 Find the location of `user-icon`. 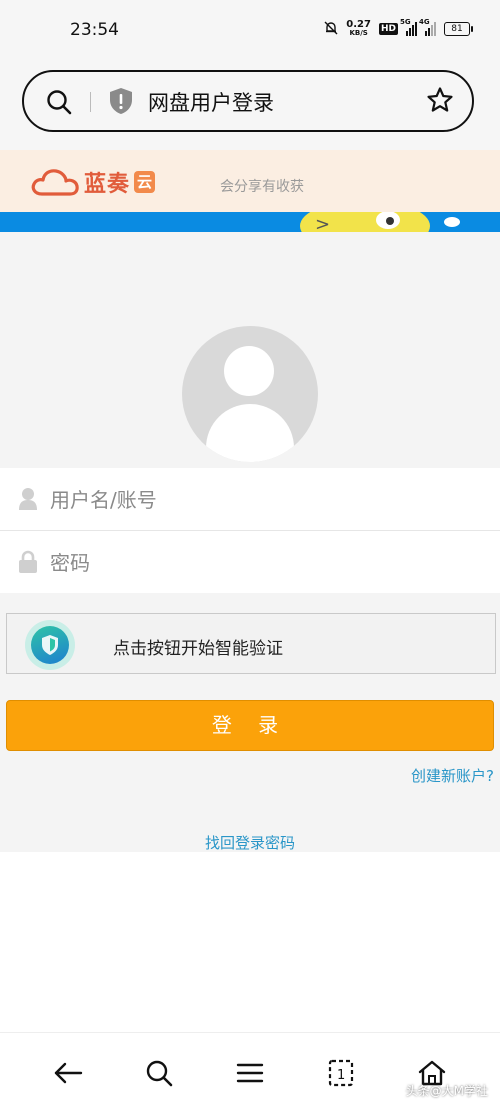

user-icon is located at coordinates (28, 501).